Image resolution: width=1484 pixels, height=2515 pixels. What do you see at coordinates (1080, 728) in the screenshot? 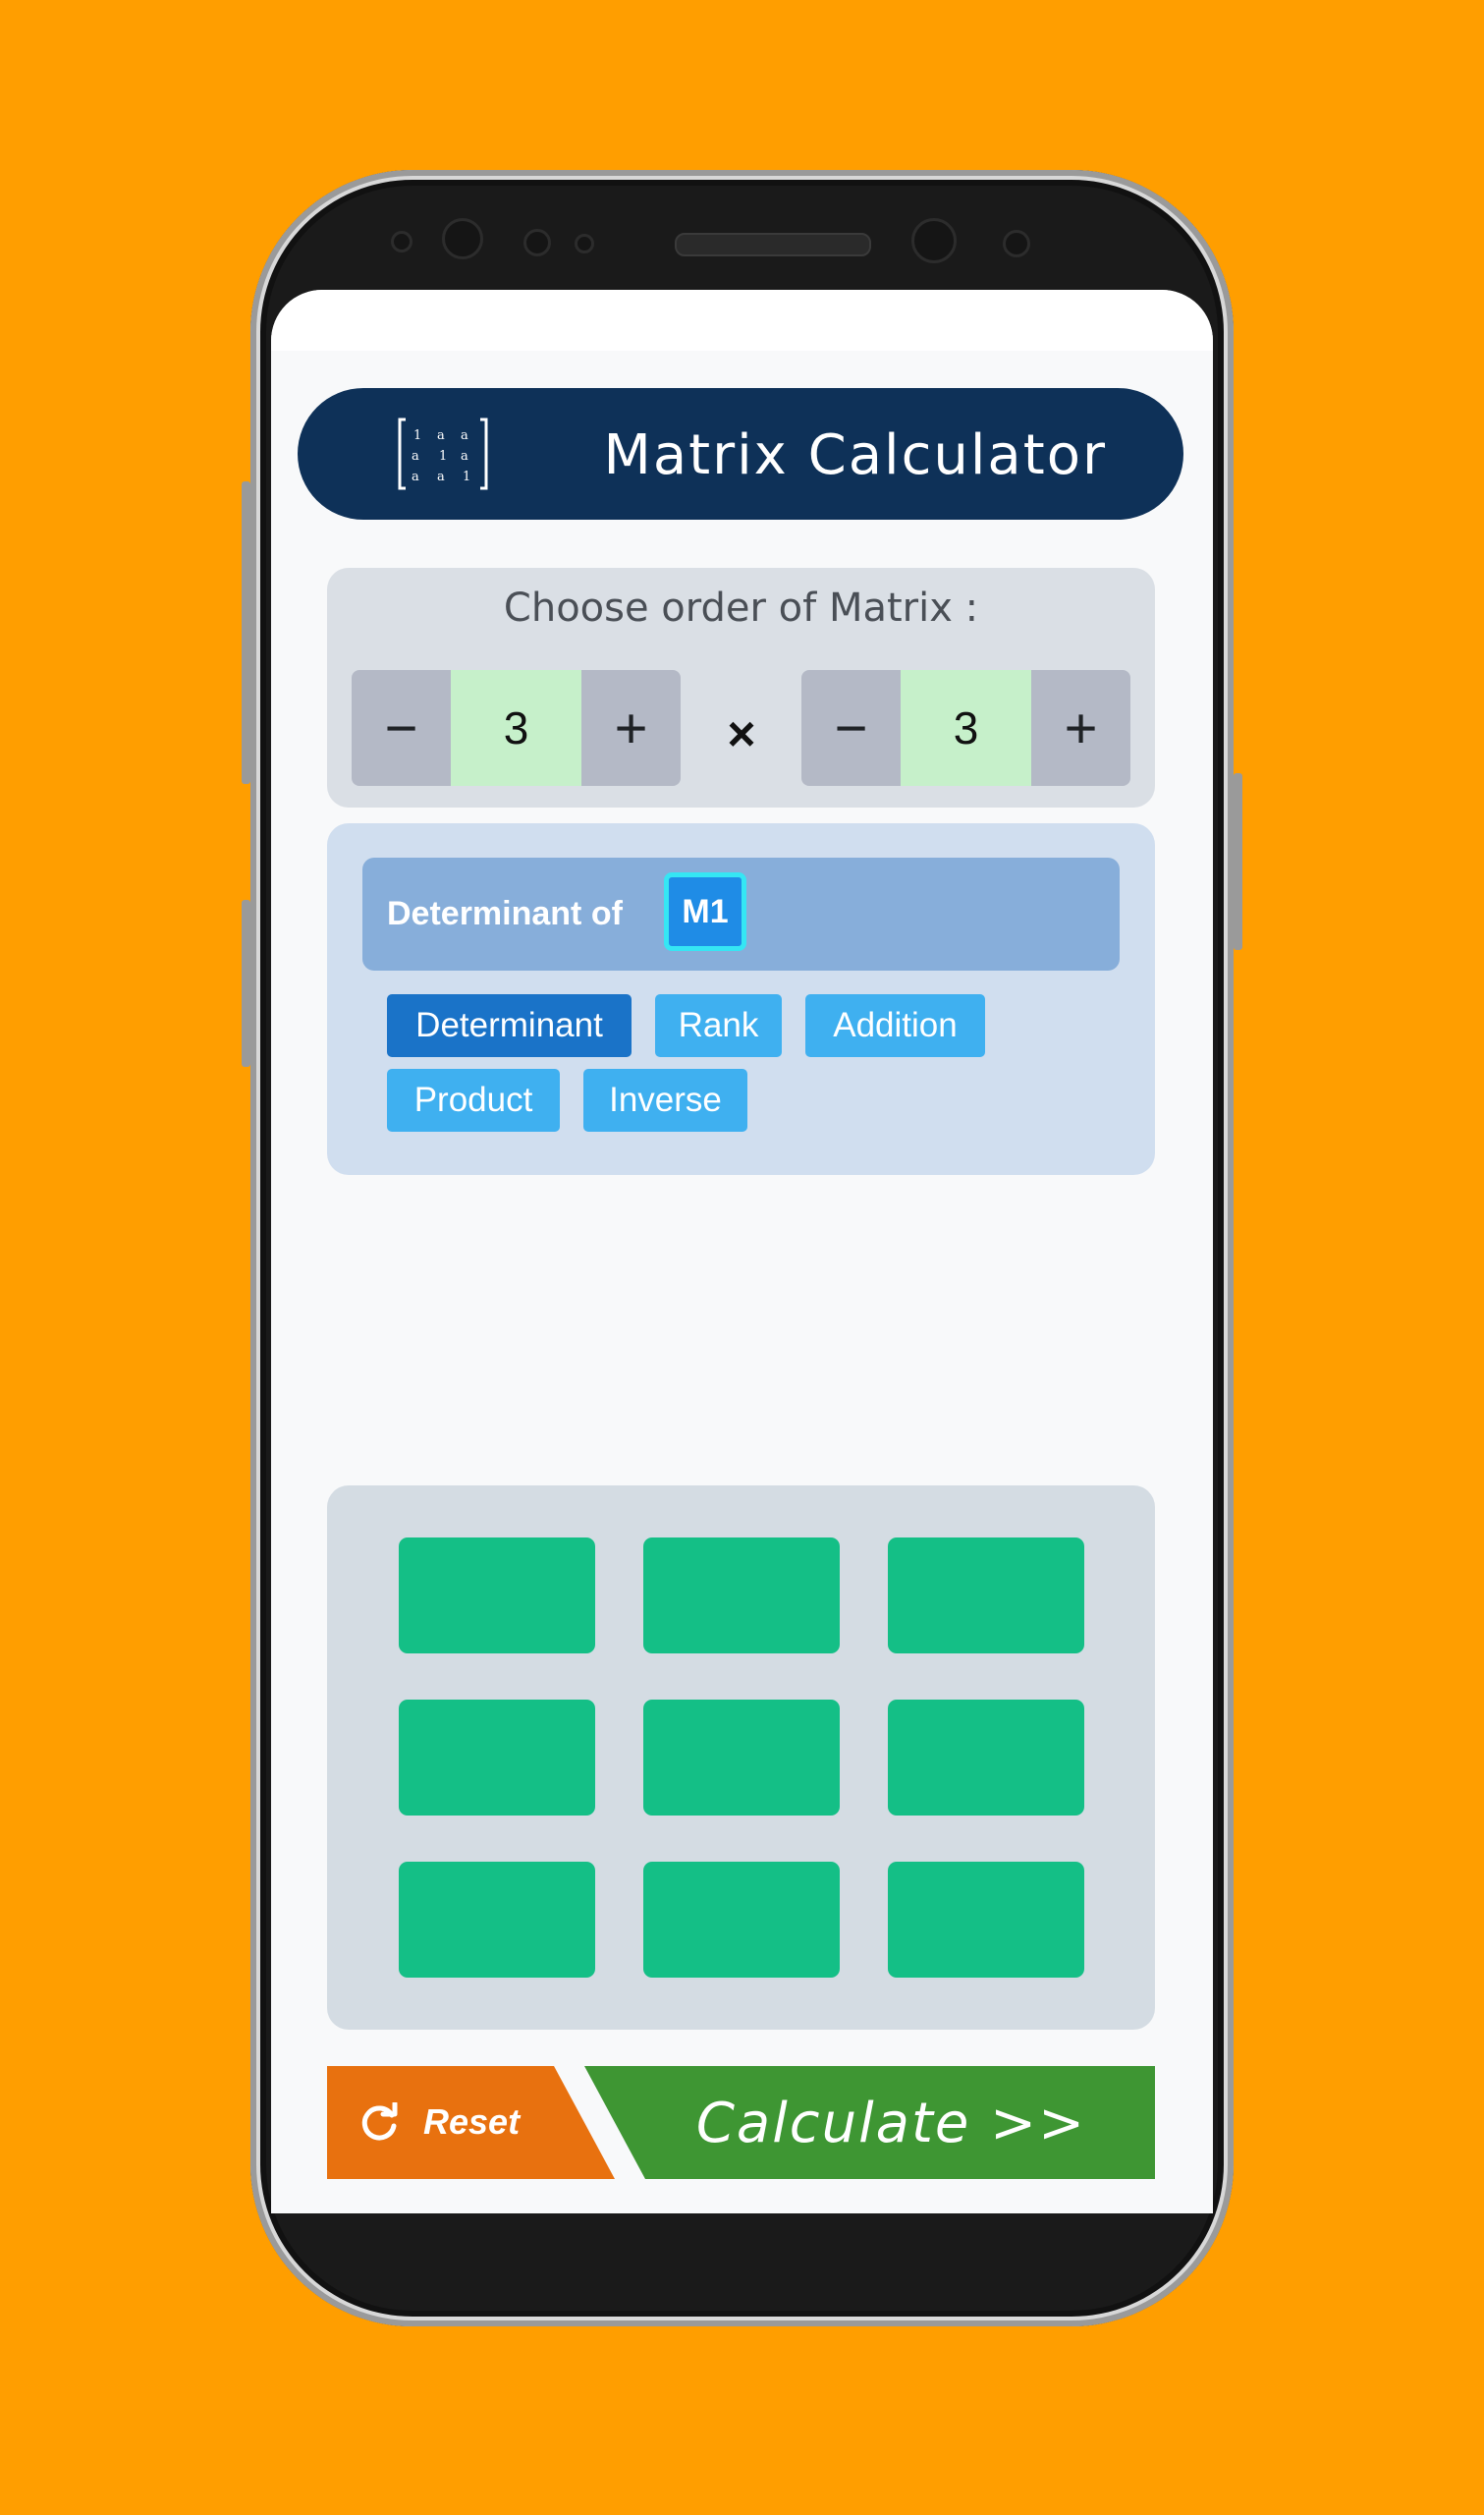
I see `cols-increment-button: +` at bounding box center [1080, 728].